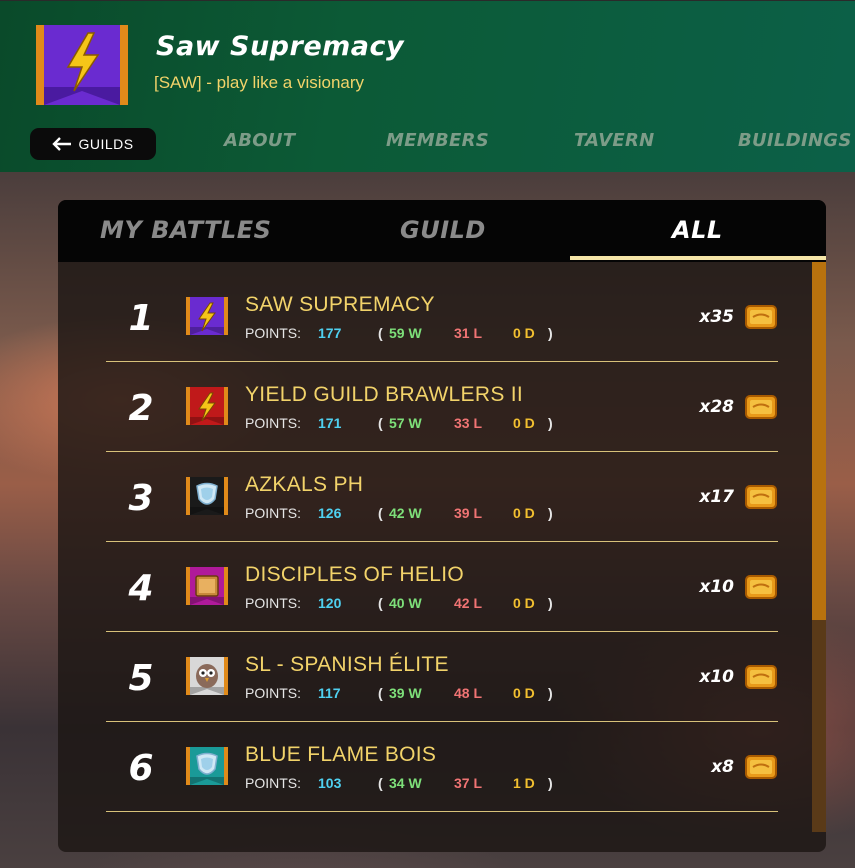  Describe the element at coordinates (405, 423) in the screenshot. I see `wins-count: 57 W` at that location.